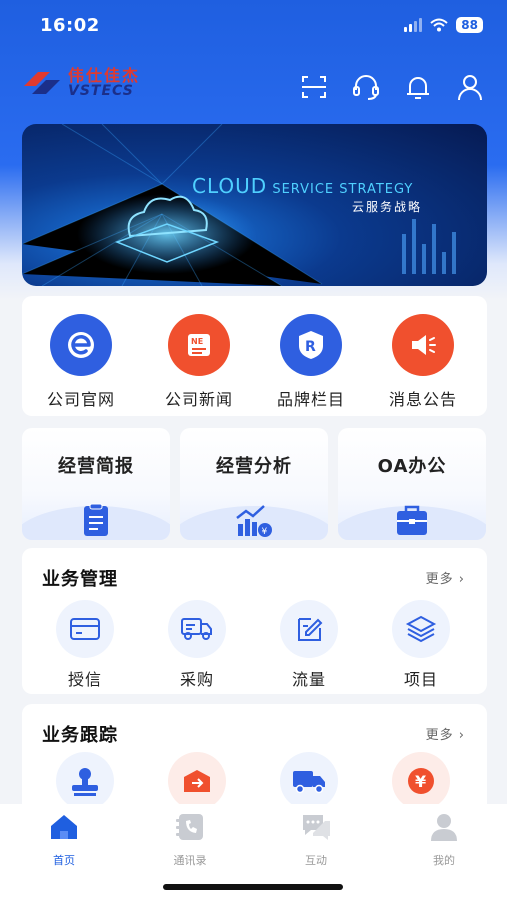 The width and height of the screenshot is (507, 900). What do you see at coordinates (387, 207) in the screenshot?
I see `banner-subtitle: 云服务战略` at bounding box center [387, 207].